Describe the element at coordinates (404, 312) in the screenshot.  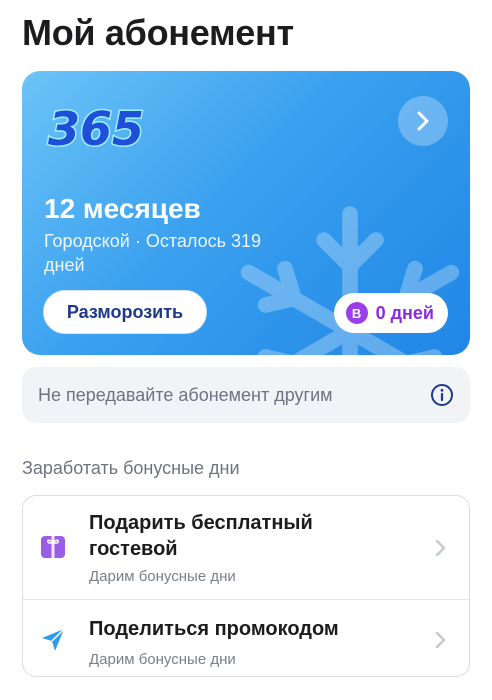
I see `bonus-days-value: 0 дней` at that location.